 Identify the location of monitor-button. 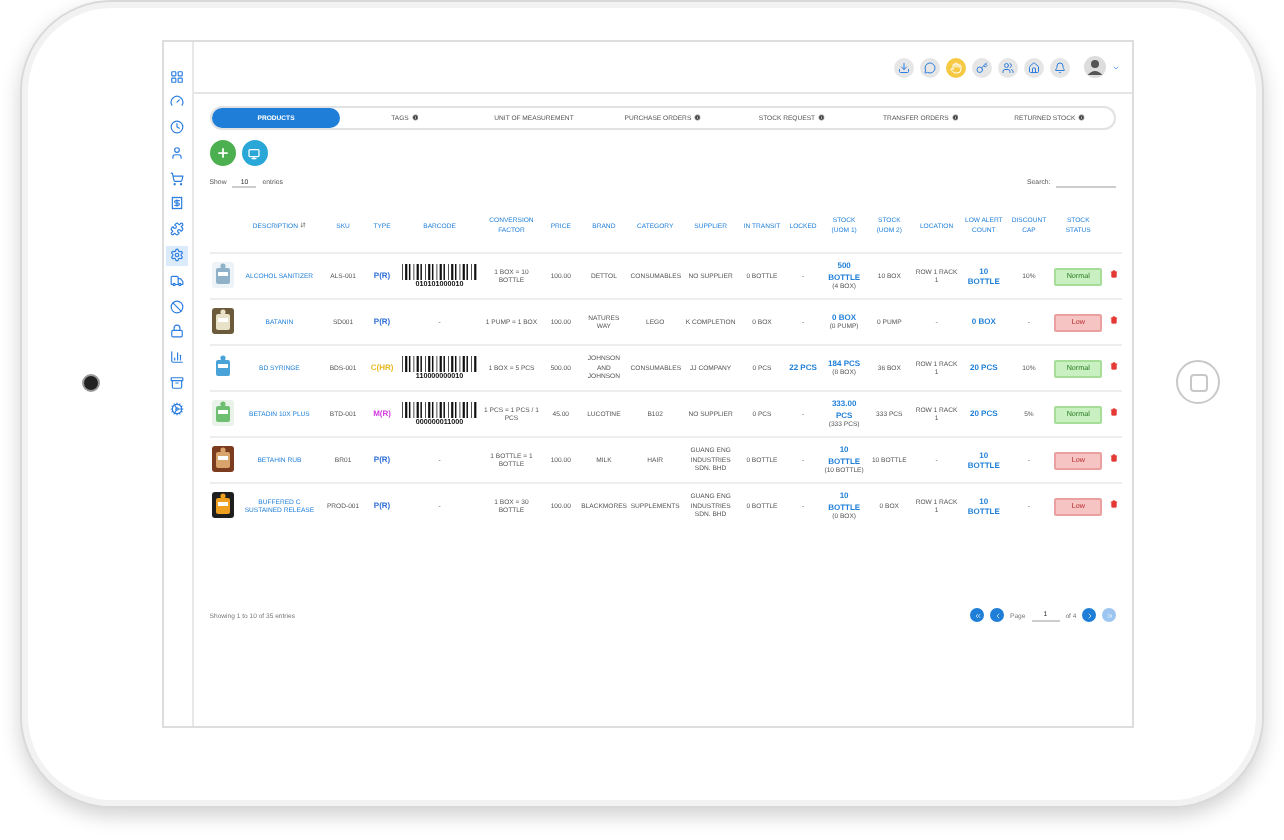
(254, 153).